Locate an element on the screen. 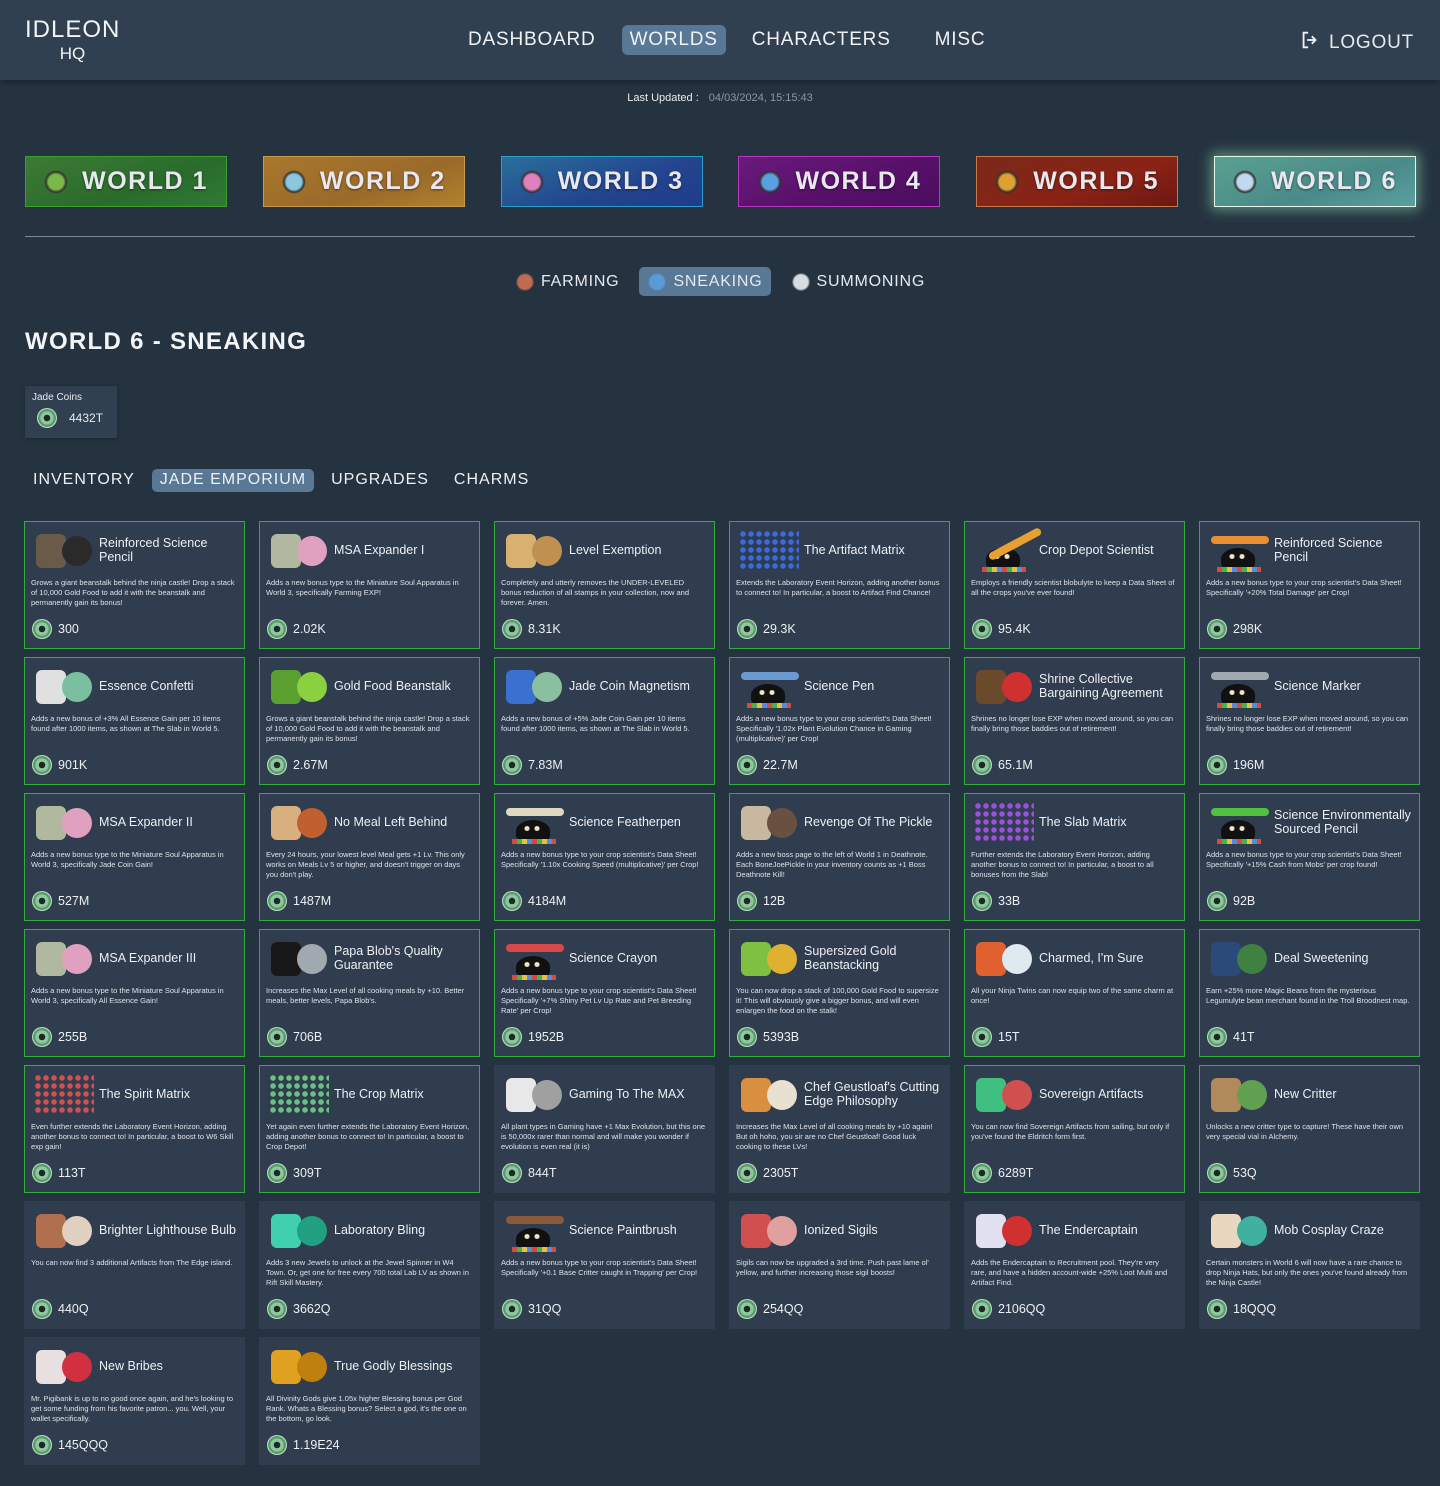  logo: IDLEON HQ is located at coordinates (72, 40).